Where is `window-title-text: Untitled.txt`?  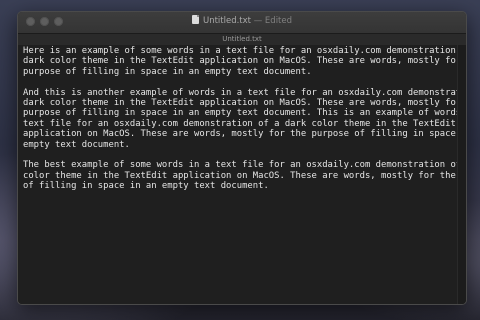
window-title-text: Untitled.txt is located at coordinates (227, 21).